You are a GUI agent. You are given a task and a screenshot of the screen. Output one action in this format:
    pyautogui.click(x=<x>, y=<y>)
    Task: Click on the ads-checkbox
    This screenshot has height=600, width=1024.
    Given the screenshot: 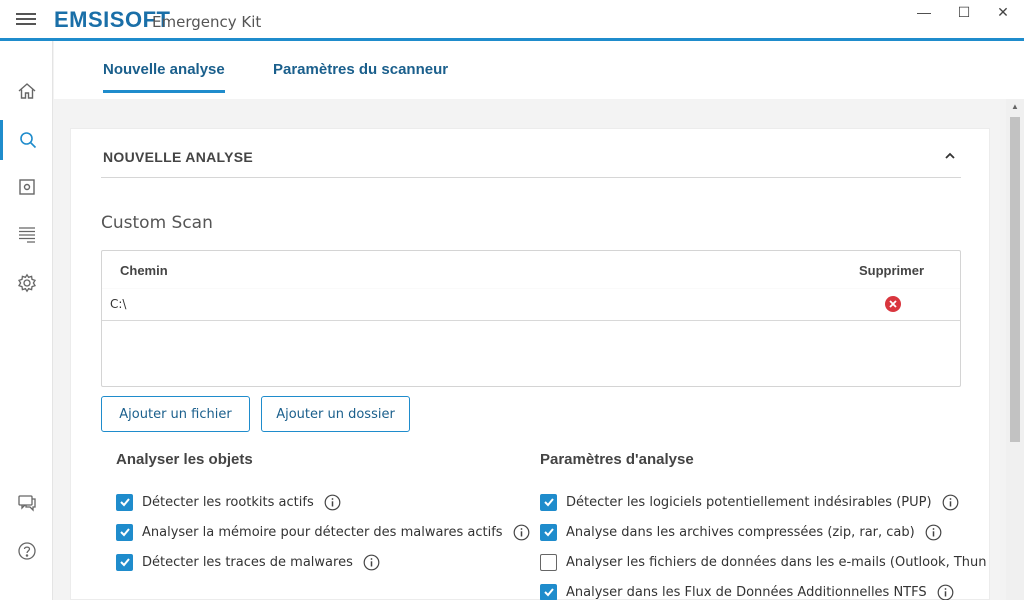 What is the action you would take?
    pyautogui.click(x=548, y=591)
    